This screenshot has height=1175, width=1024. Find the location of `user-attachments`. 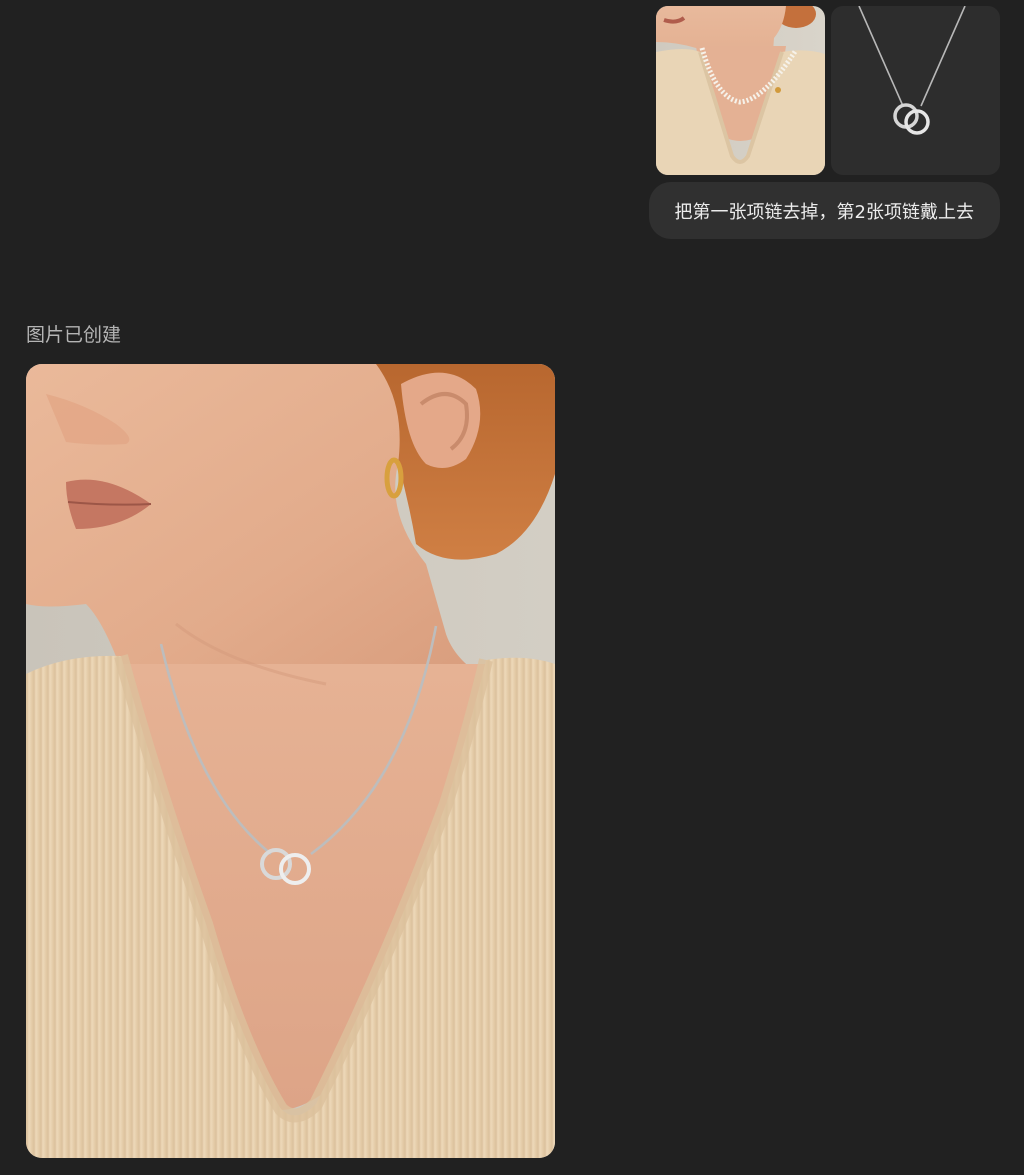

user-attachments is located at coordinates (828, 90).